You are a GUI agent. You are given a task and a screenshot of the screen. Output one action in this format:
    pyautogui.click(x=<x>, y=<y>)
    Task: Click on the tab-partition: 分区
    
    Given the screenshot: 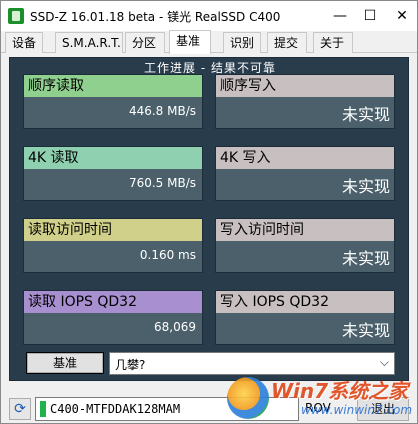 What is the action you would take?
    pyautogui.click(x=145, y=42)
    